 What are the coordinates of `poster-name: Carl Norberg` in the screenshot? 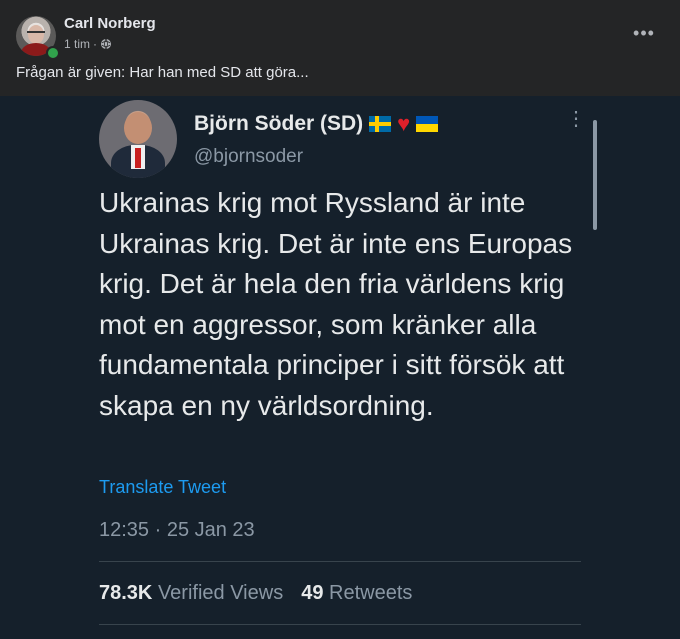 It's located at (110, 23).